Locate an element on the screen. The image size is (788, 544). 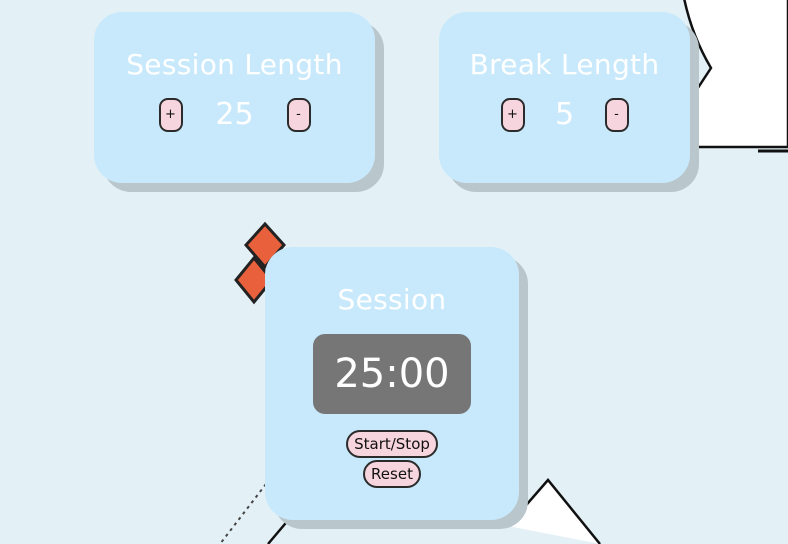
session-length-controls: + 25 - is located at coordinates (234, 114).